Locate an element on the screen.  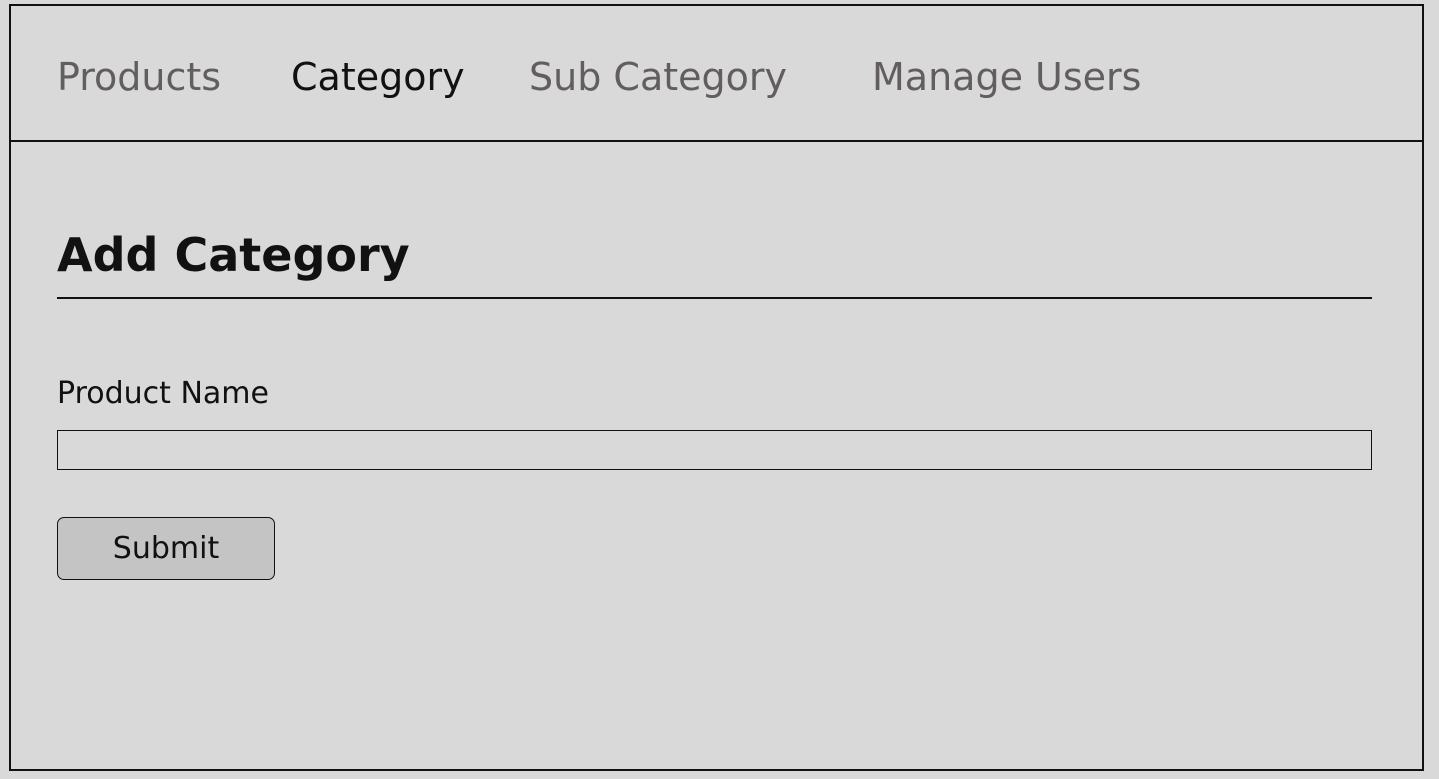
nav-item-products: Products is located at coordinates (139, 77).